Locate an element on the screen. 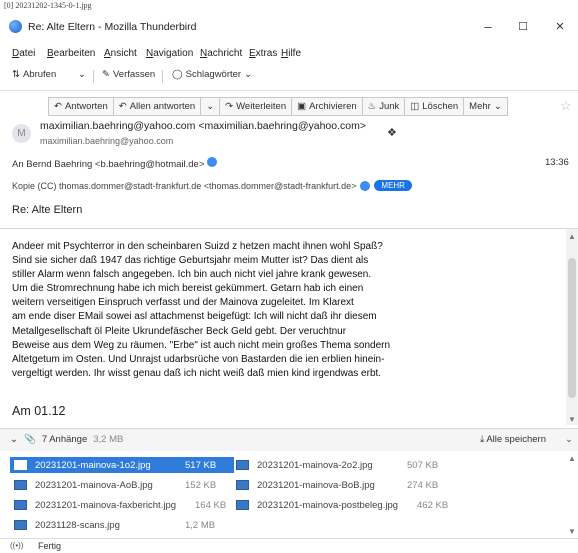  attachment-item: 20231201-mainova-2o2.jpg 507 KB is located at coordinates (341, 465).